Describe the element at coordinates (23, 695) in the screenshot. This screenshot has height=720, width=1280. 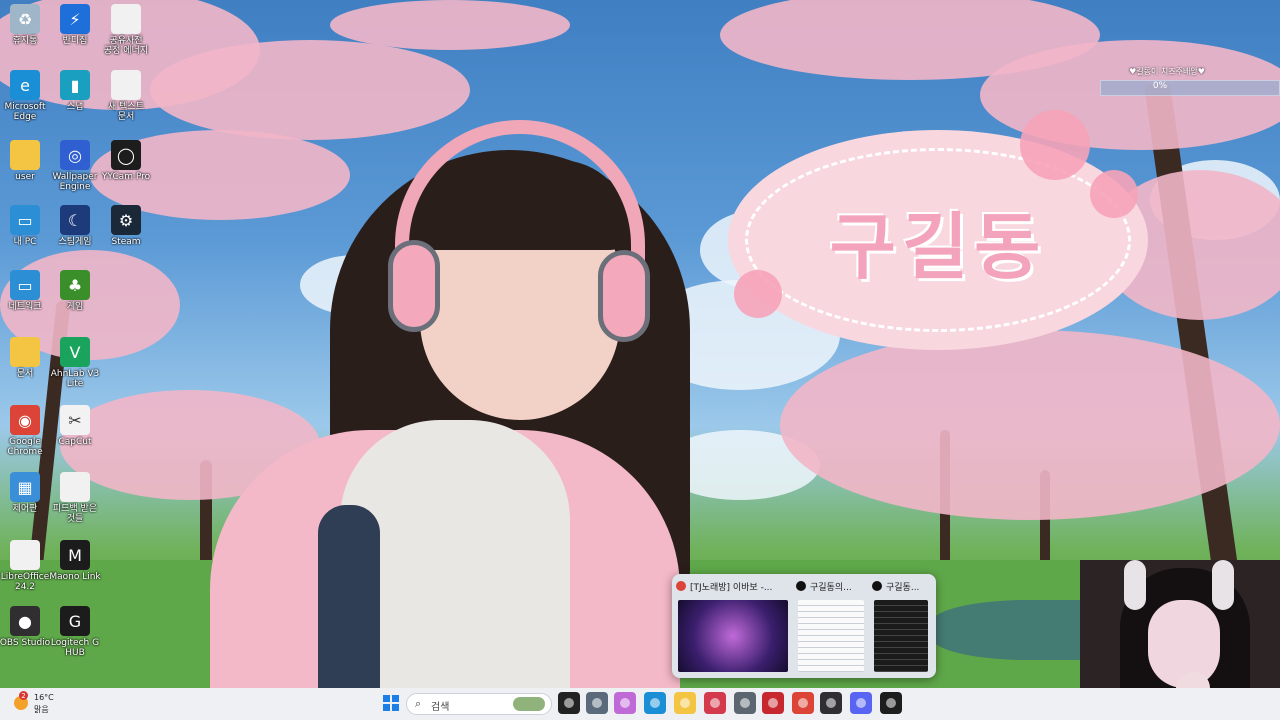
I see `notification-badge: 2` at that location.